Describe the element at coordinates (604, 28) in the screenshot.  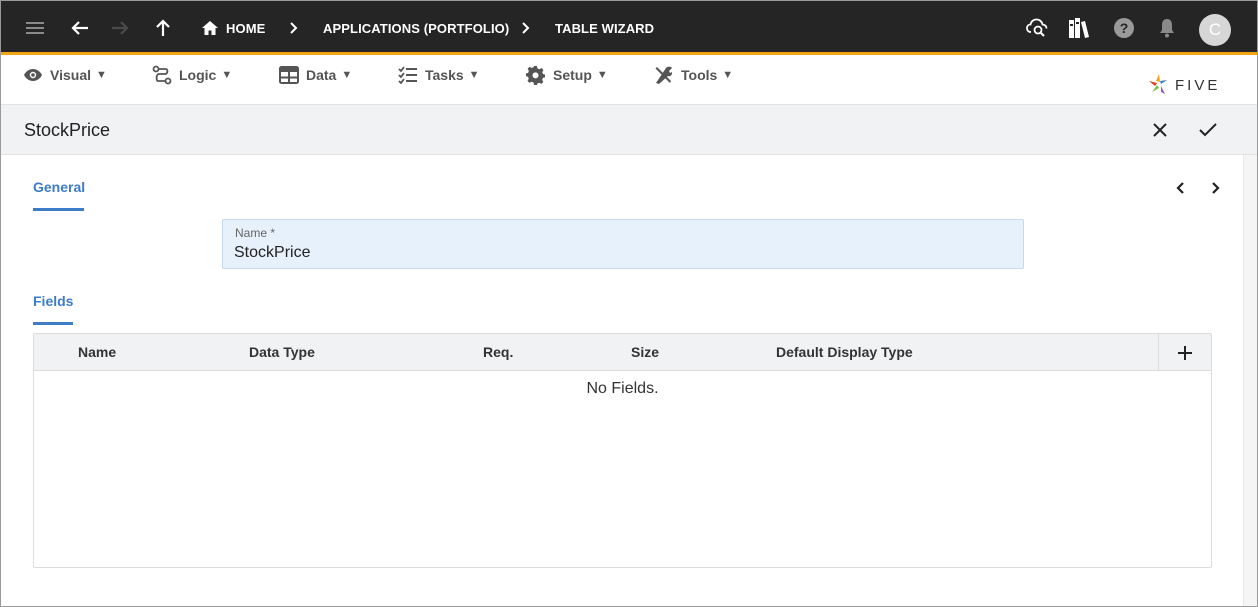
I see `breadcrumb-table-wizard: TABLE WIZARD` at that location.